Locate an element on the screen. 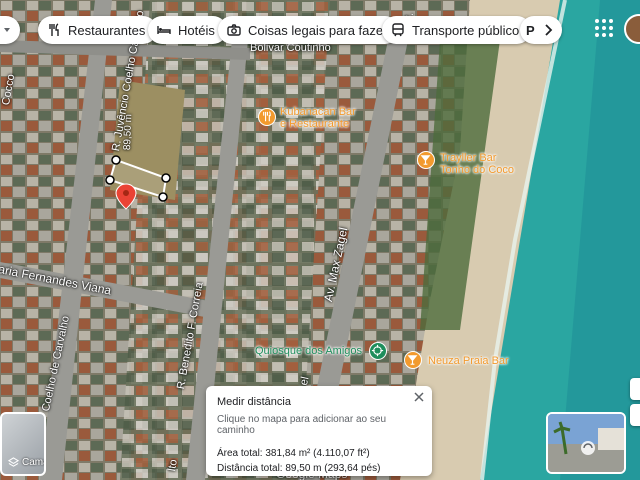  layers-label: Camadas is located at coordinates (26, 462).